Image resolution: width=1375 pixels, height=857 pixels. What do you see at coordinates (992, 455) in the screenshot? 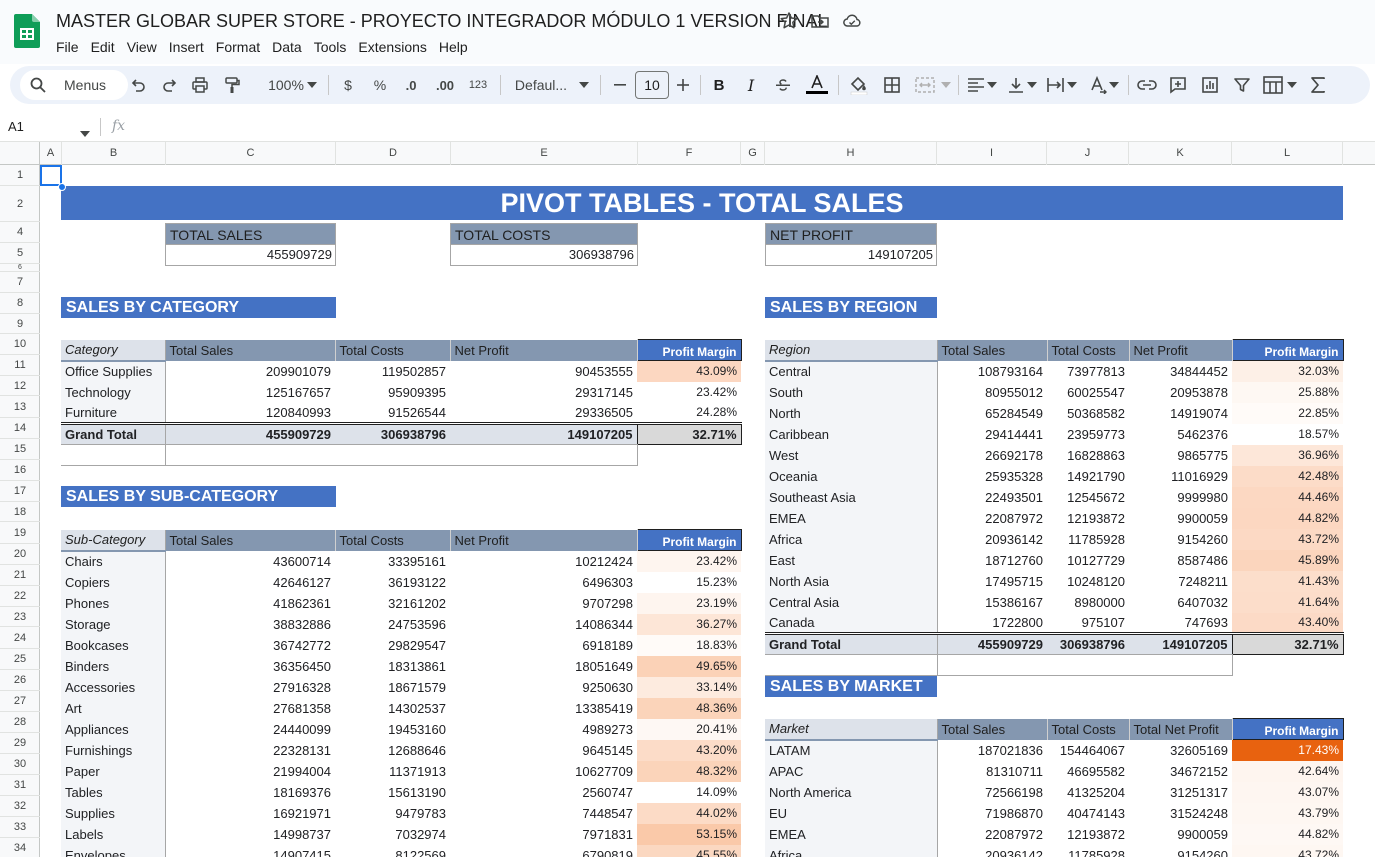
I see `value-cell: 26692178` at bounding box center [992, 455].